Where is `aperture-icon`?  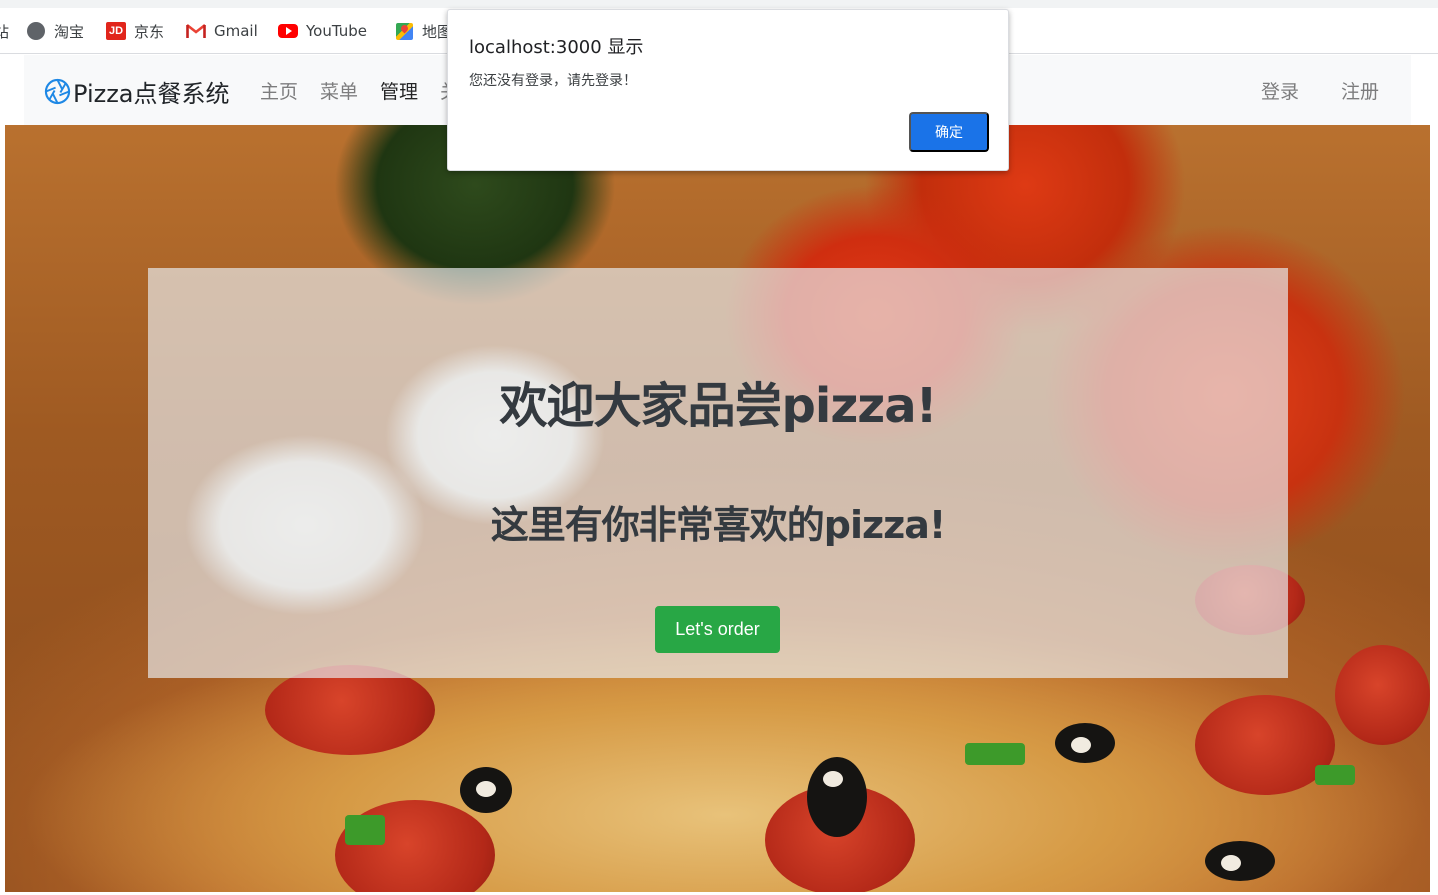 aperture-icon is located at coordinates (57, 91).